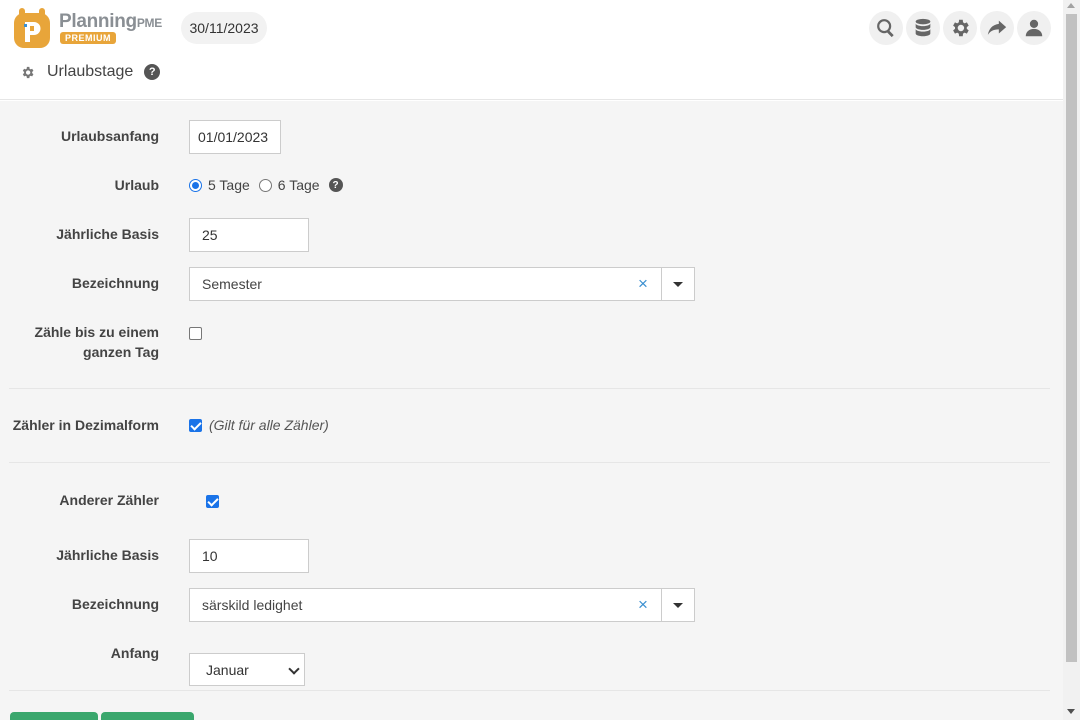 The width and height of the screenshot is (1080, 720). Describe the element at coordinates (229, 185) in the screenshot. I see `radio-5-days-label: 5 Tage` at that location.